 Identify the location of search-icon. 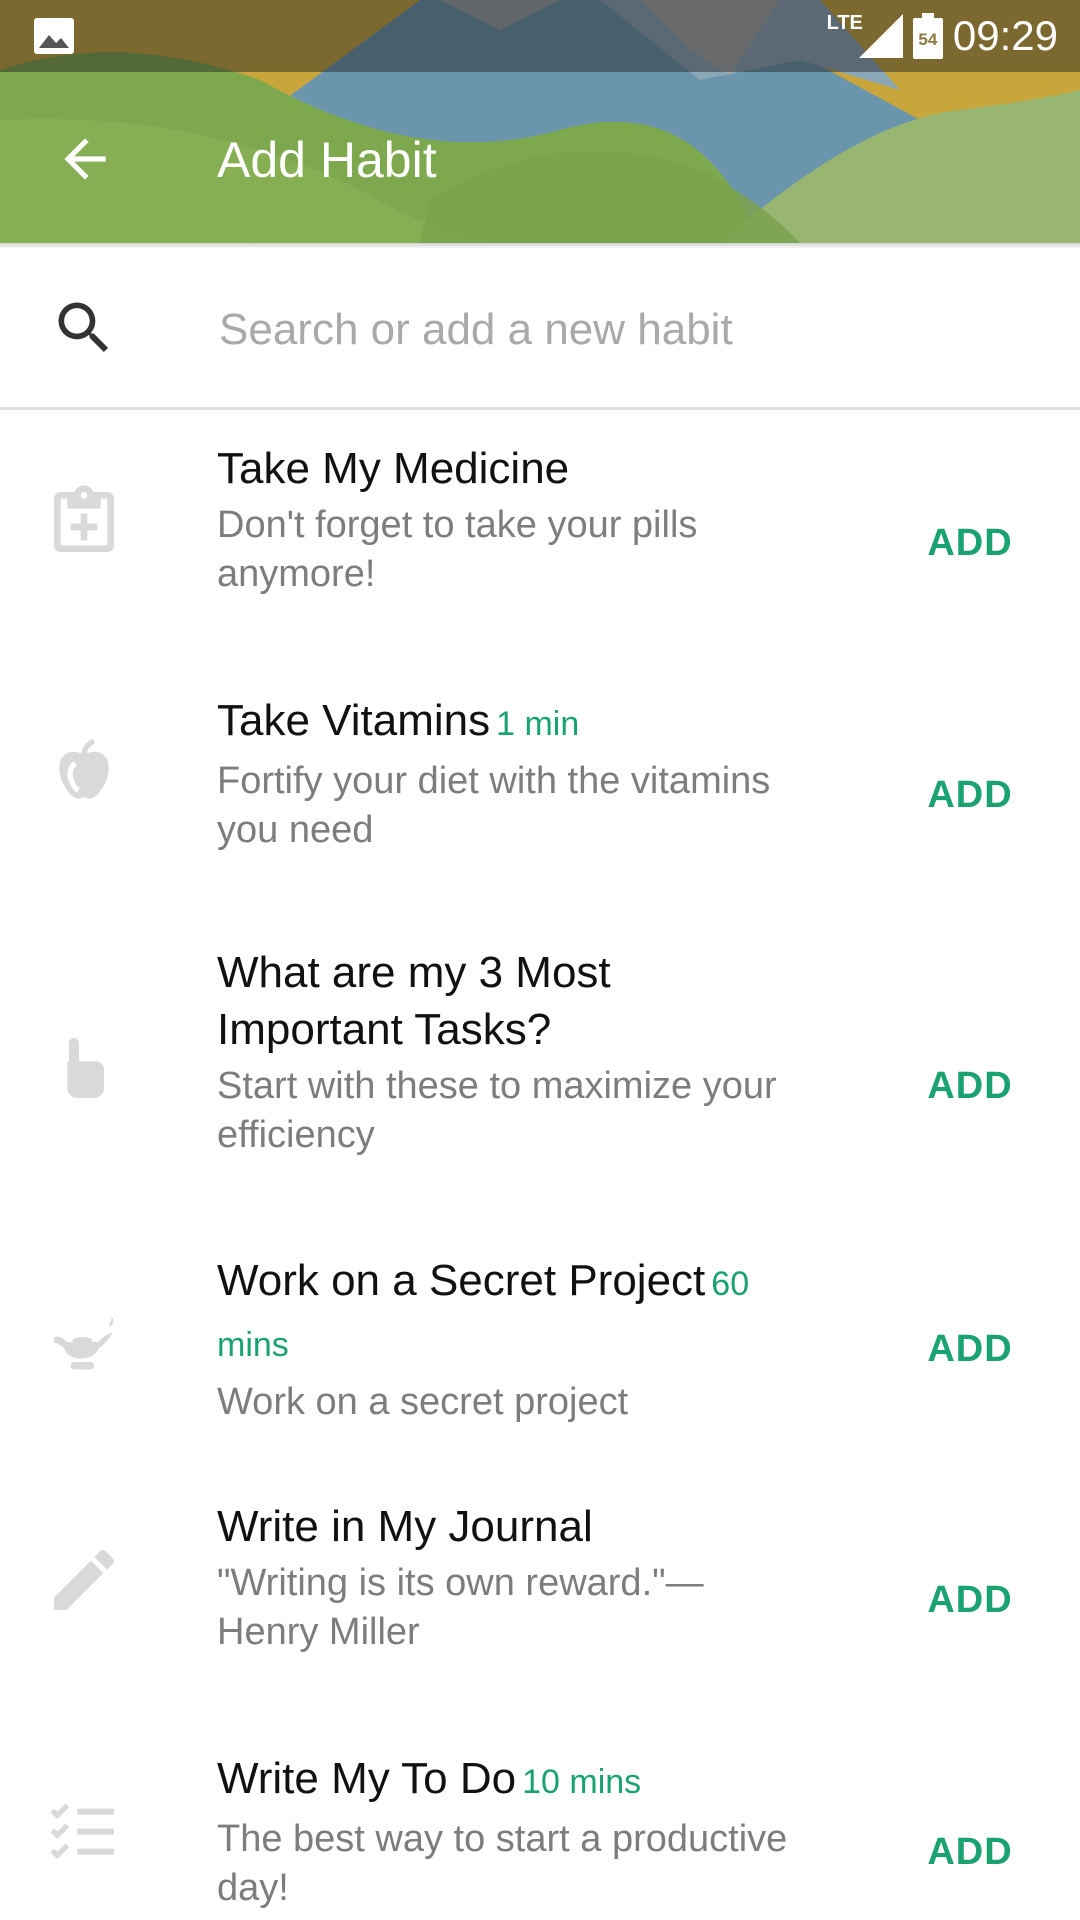
(83, 327).